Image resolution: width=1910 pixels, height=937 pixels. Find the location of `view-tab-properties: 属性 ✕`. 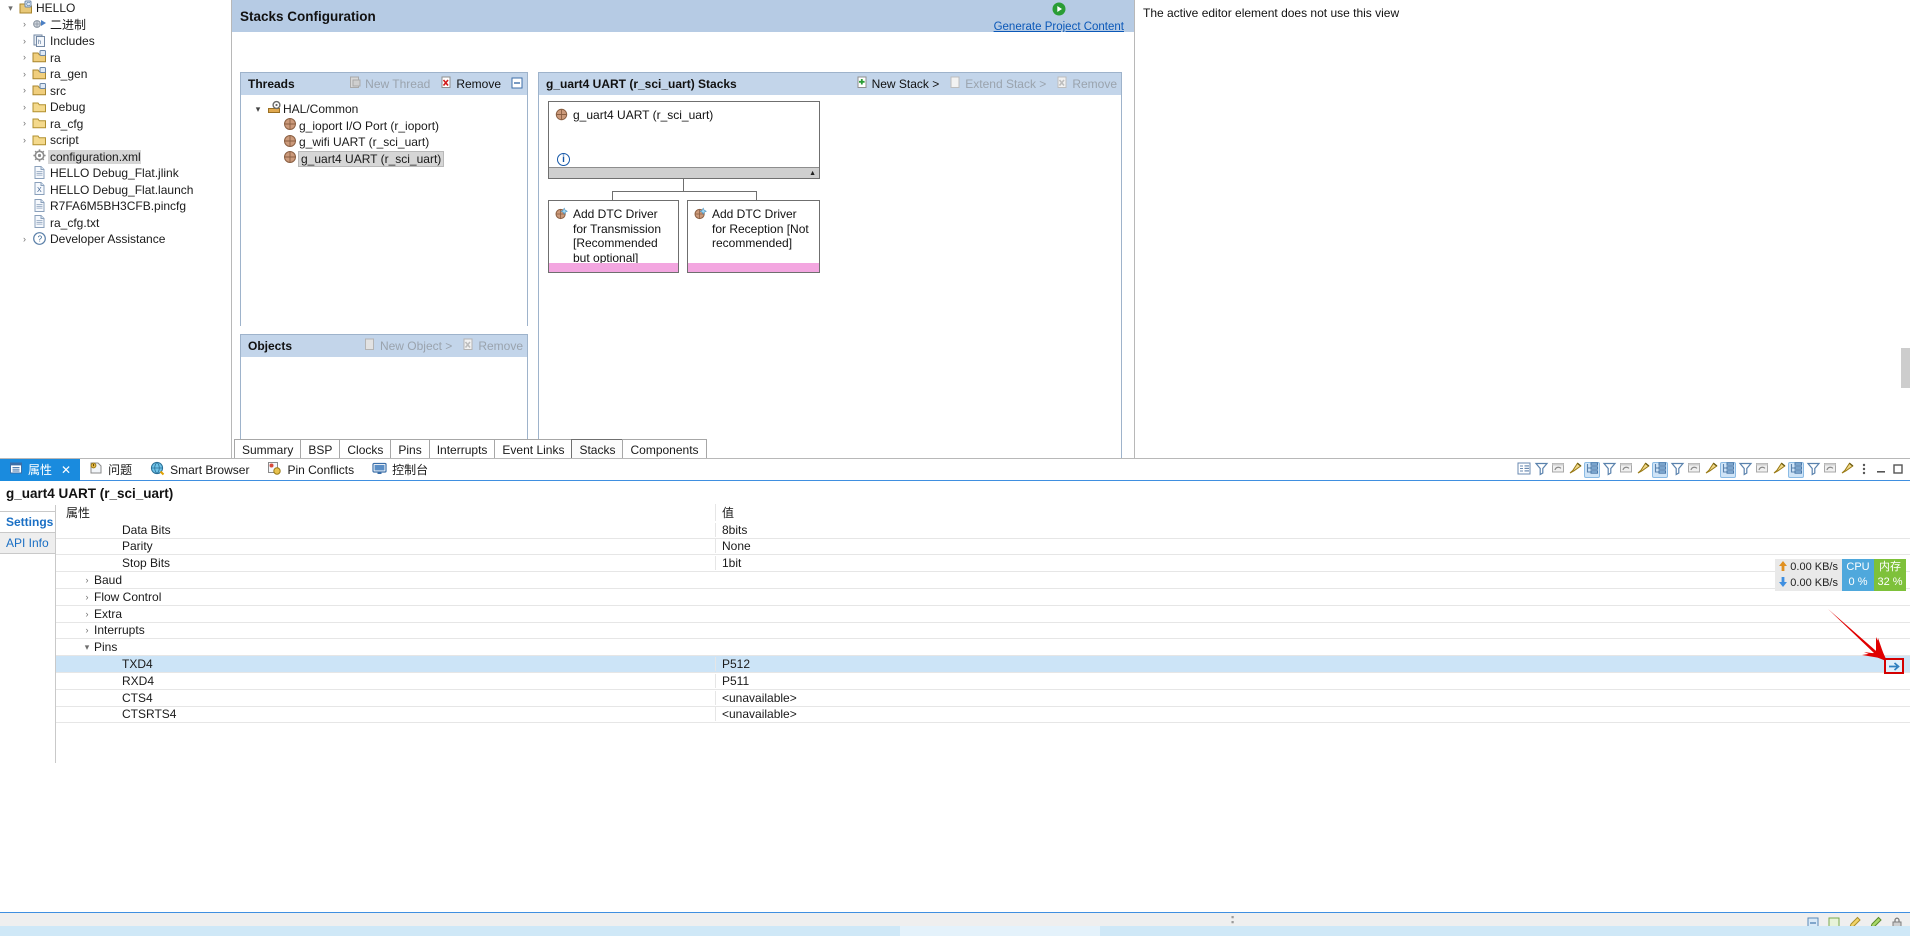

view-tab-properties: 属性 ✕ is located at coordinates (40, 469).